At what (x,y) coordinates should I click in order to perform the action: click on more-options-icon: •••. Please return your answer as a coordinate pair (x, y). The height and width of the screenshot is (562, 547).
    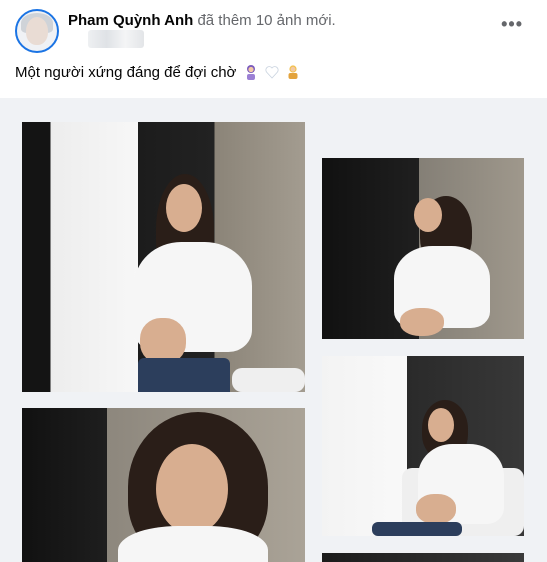
    Looking at the image, I should click on (512, 24).